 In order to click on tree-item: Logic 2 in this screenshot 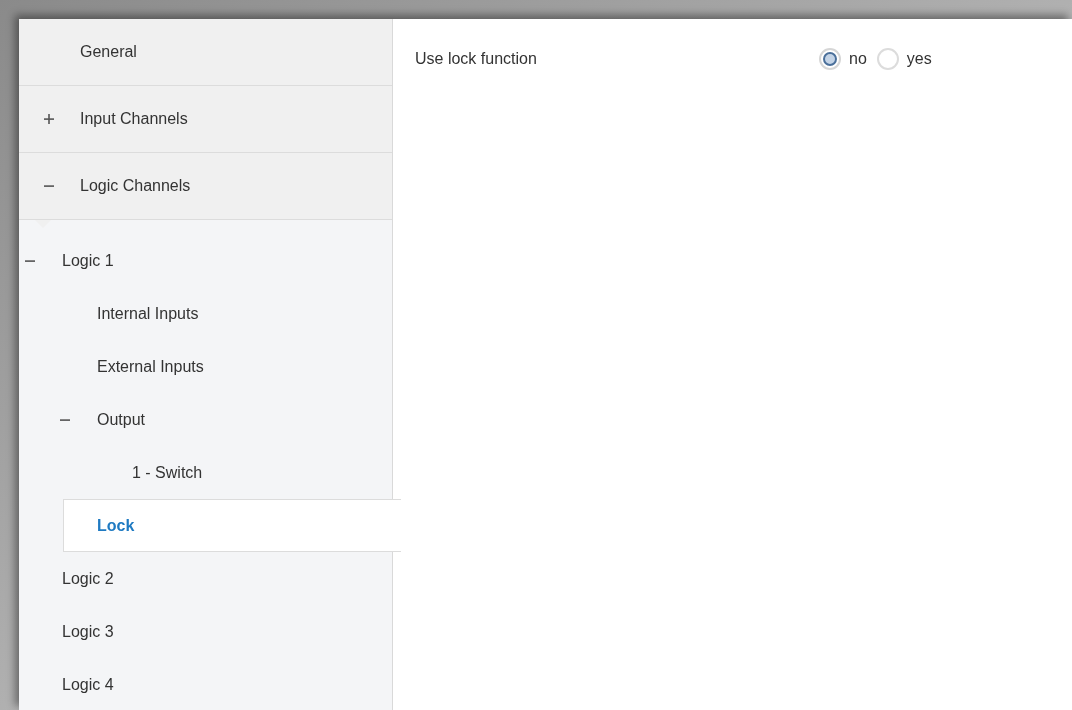, I will do `click(205, 578)`.